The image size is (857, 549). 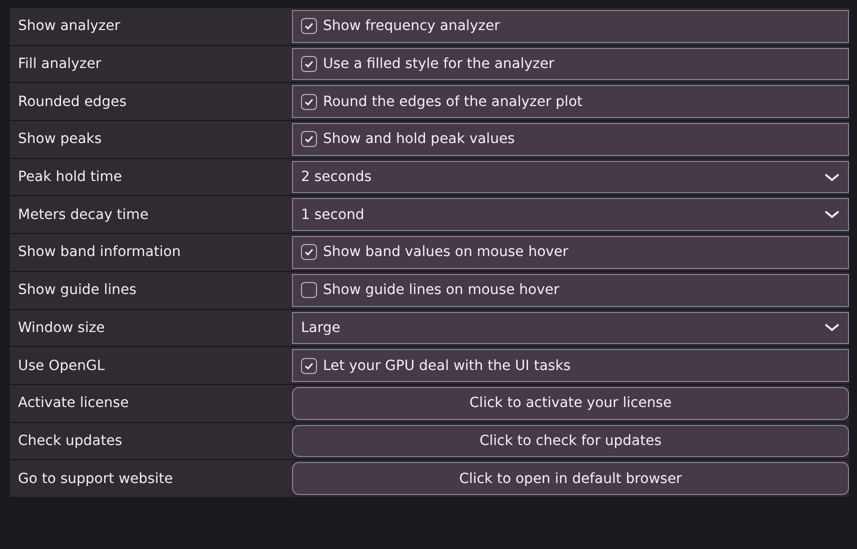 I want to click on checkbox-option: Show band values on mouse hover, so click(x=570, y=252).